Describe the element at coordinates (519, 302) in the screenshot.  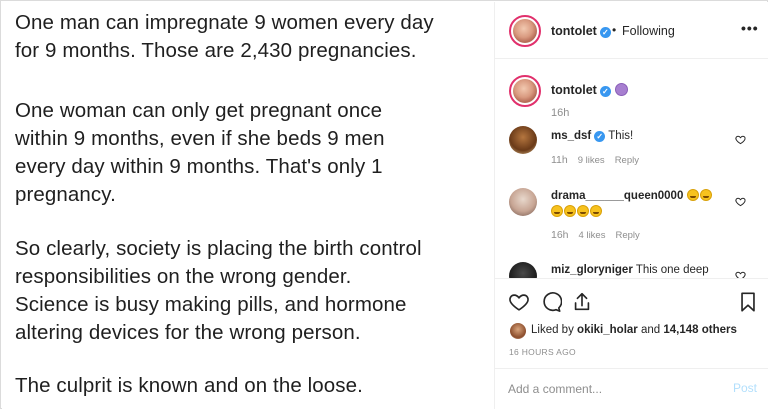
I see `like-heart-icon` at that location.